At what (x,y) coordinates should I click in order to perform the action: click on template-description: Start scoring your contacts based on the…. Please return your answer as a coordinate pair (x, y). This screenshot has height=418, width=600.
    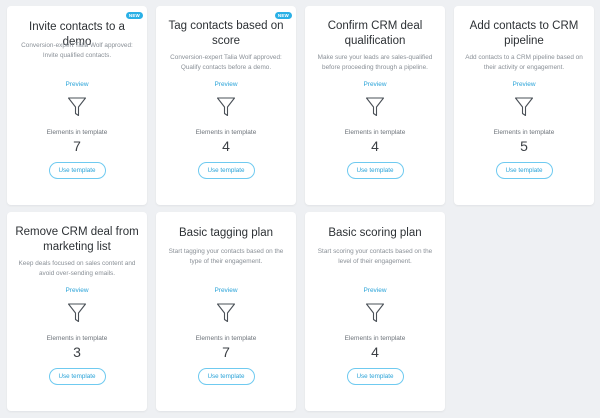
    Looking at the image, I should click on (375, 256).